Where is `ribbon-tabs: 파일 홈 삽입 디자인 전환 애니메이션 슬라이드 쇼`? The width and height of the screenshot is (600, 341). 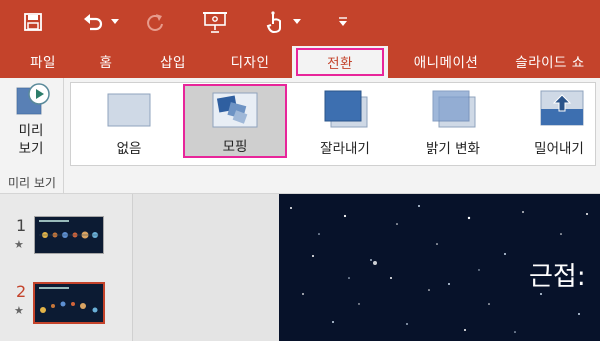 ribbon-tabs: 파일 홈 삽입 디자인 전환 애니메이션 슬라이드 쇼 is located at coordinates (300, 61).